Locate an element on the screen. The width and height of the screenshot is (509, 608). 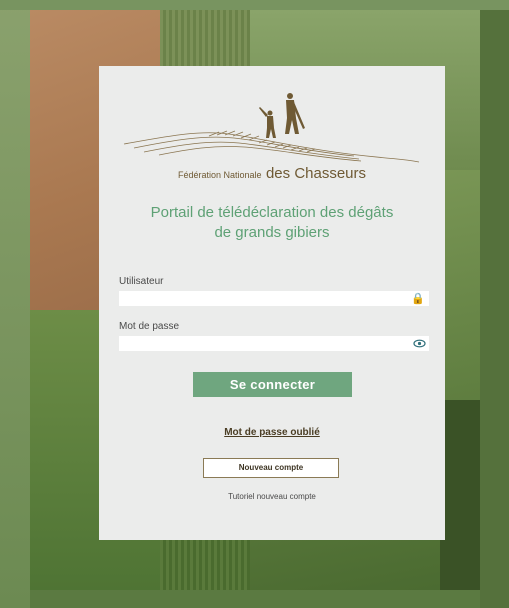
field-right-strip is located at coordinates (494, 309).